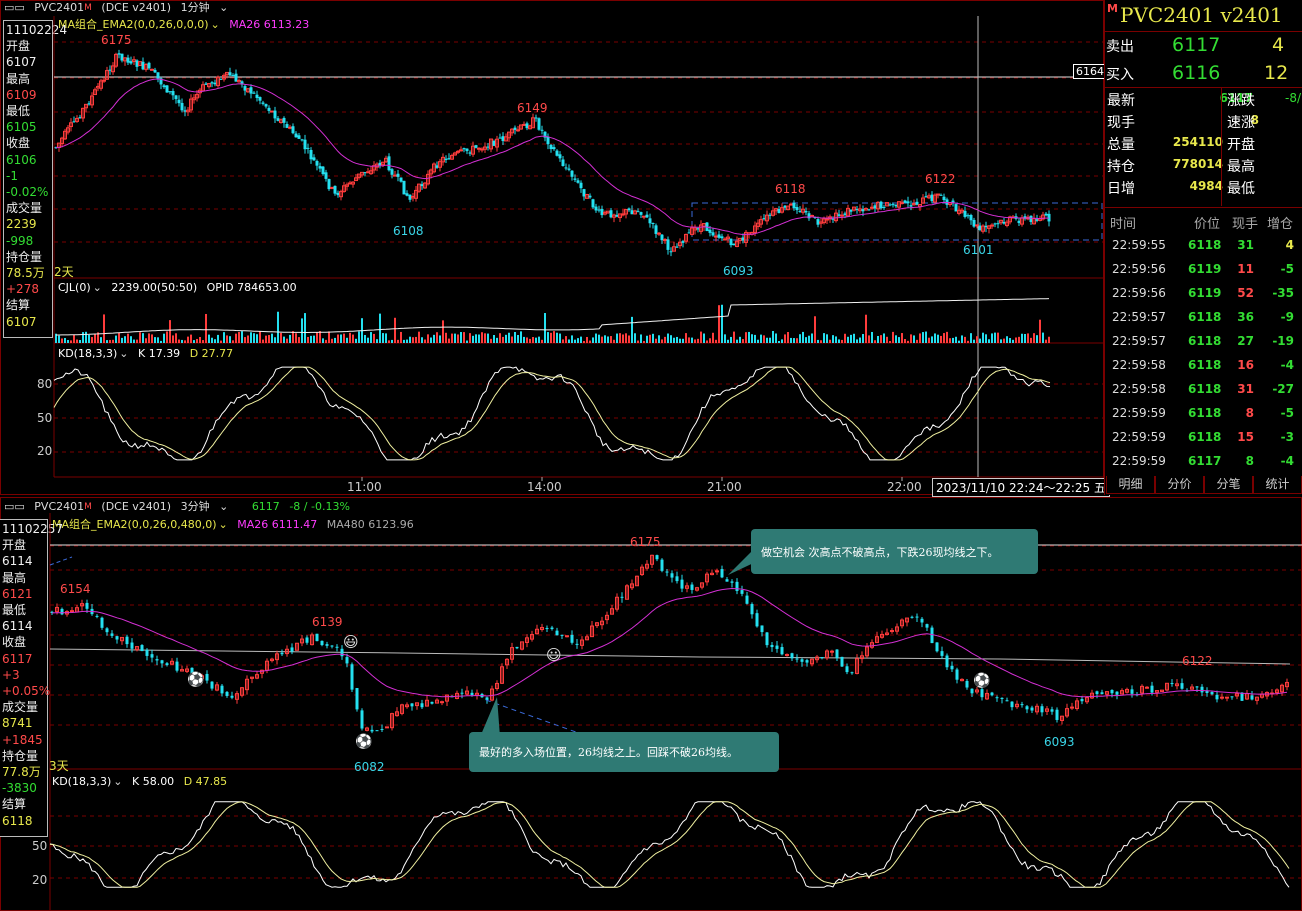  I want to click on sell-row: 卖出 6117 4, so click(1203, 45).